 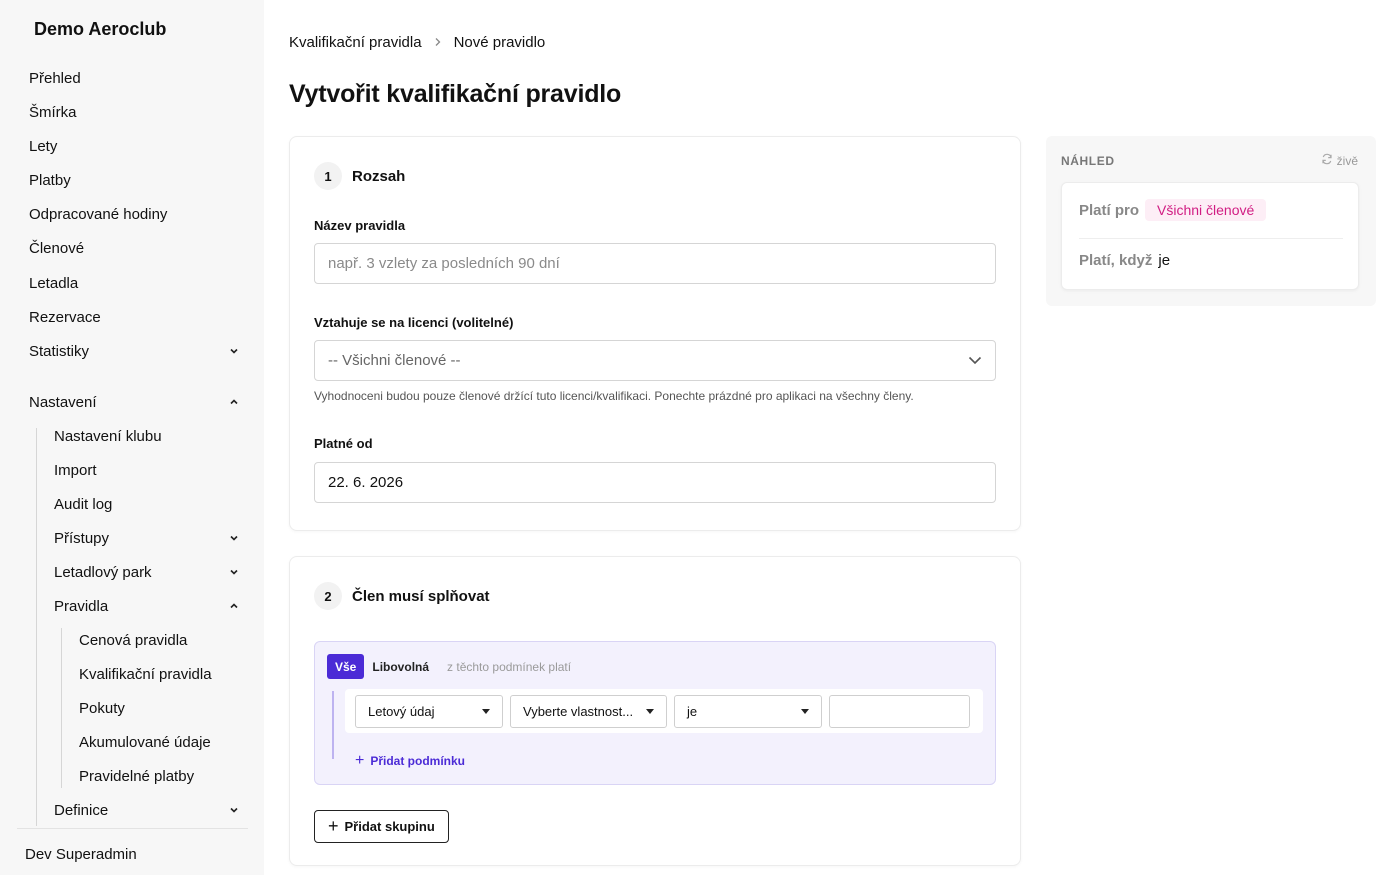 I want to click on sidebar-item-platby: Platby, so click(x=134, y=180).